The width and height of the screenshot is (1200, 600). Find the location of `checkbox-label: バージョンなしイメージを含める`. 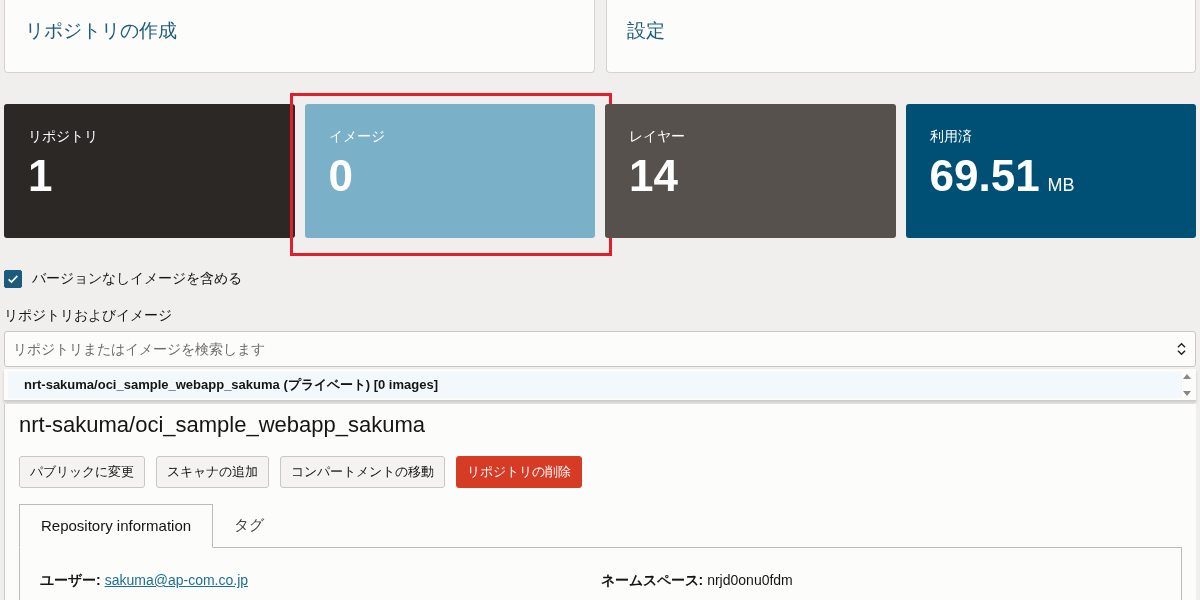

checkbox-label: バージョンなしイメージを含める is located at coordinates (137, 279).